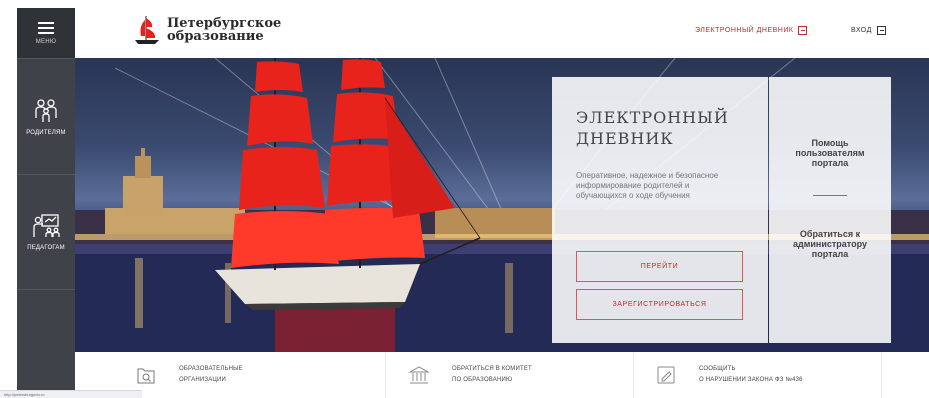 This screenshot has width=929, height=398. Describe the element at coordinates (492, 369) in the screenshot. I see `committee-line1: ОБРАТИТЬСЯ В КОМИТЕТ` at that location.